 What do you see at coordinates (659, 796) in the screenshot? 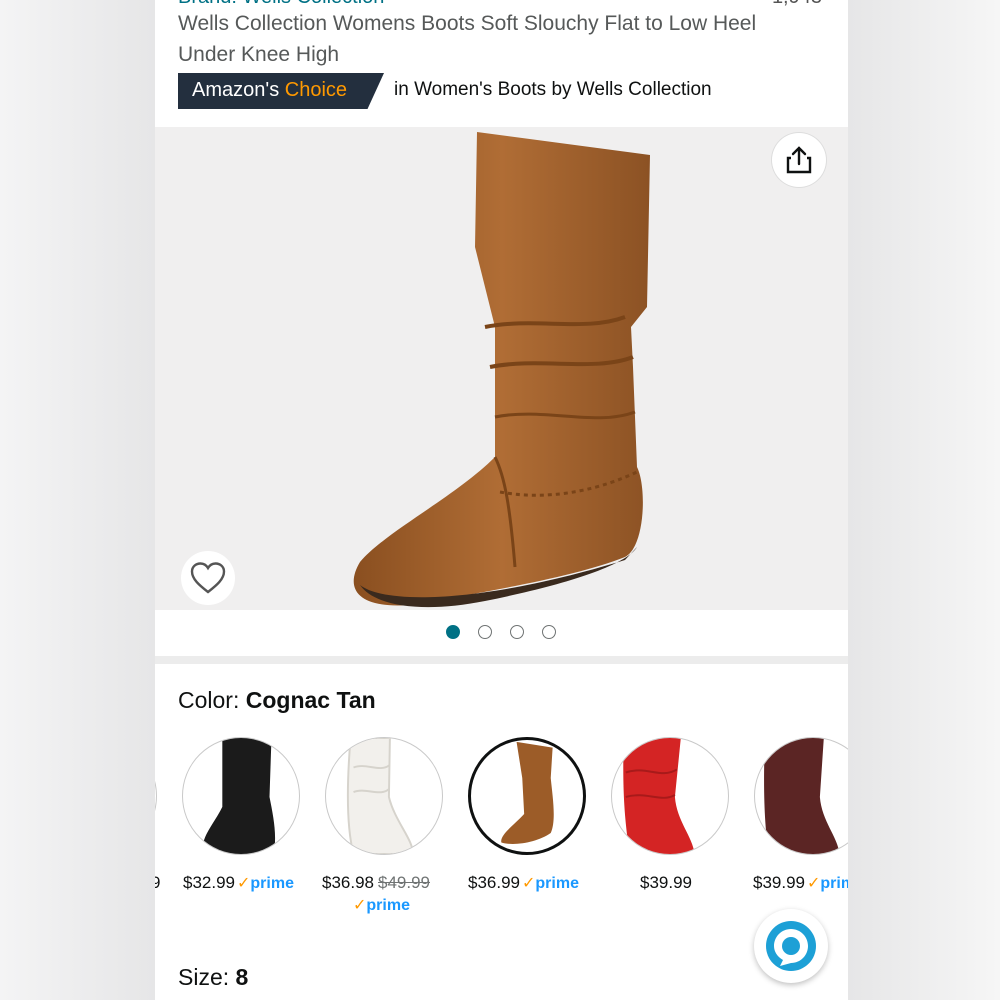
I see `red-boot-thumb` at bounding box center [659, 796].